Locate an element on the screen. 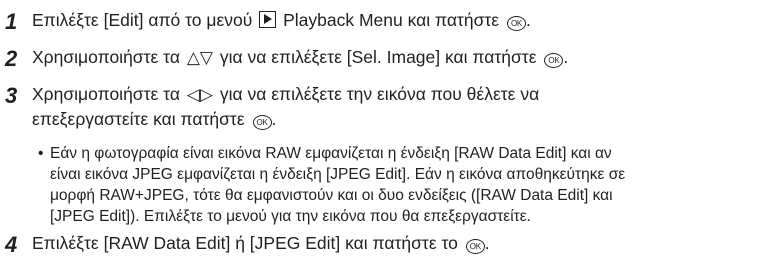  step-number: 3 is located at coordinates (11, 95).